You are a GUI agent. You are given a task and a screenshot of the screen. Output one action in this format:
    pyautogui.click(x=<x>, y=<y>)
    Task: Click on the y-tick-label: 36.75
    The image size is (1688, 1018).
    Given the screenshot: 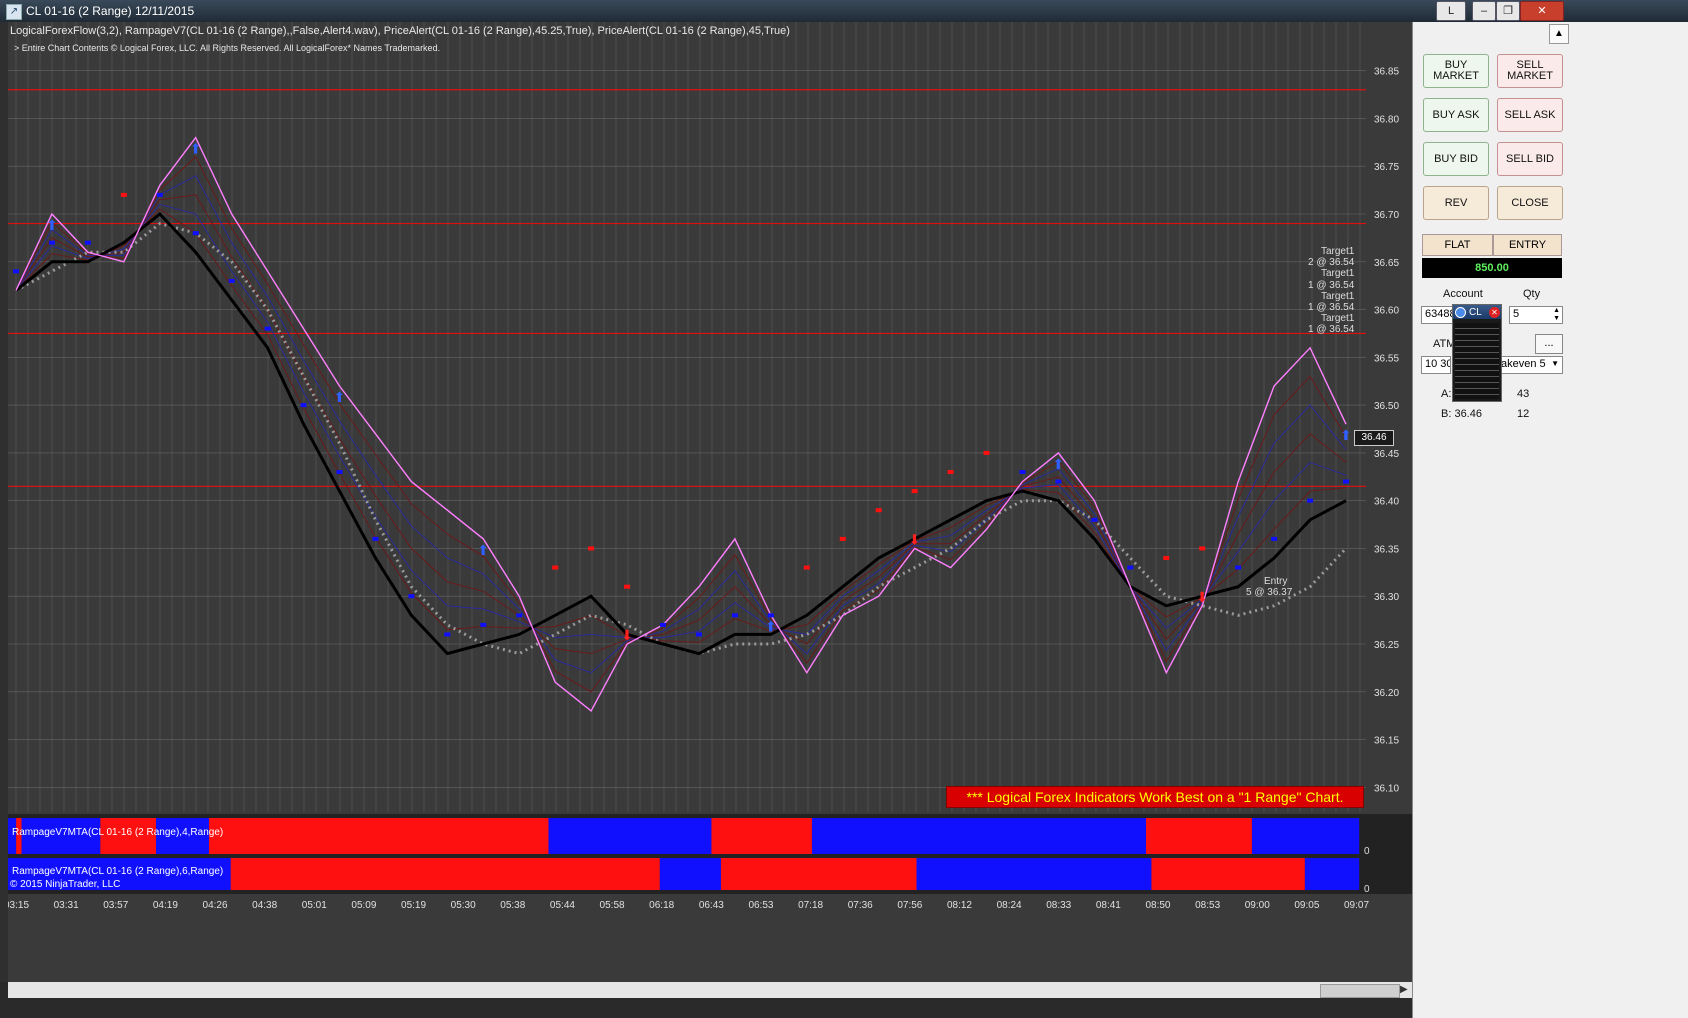 What is the action you would take?
    pyautogui.click(x=1386, y=167)
    